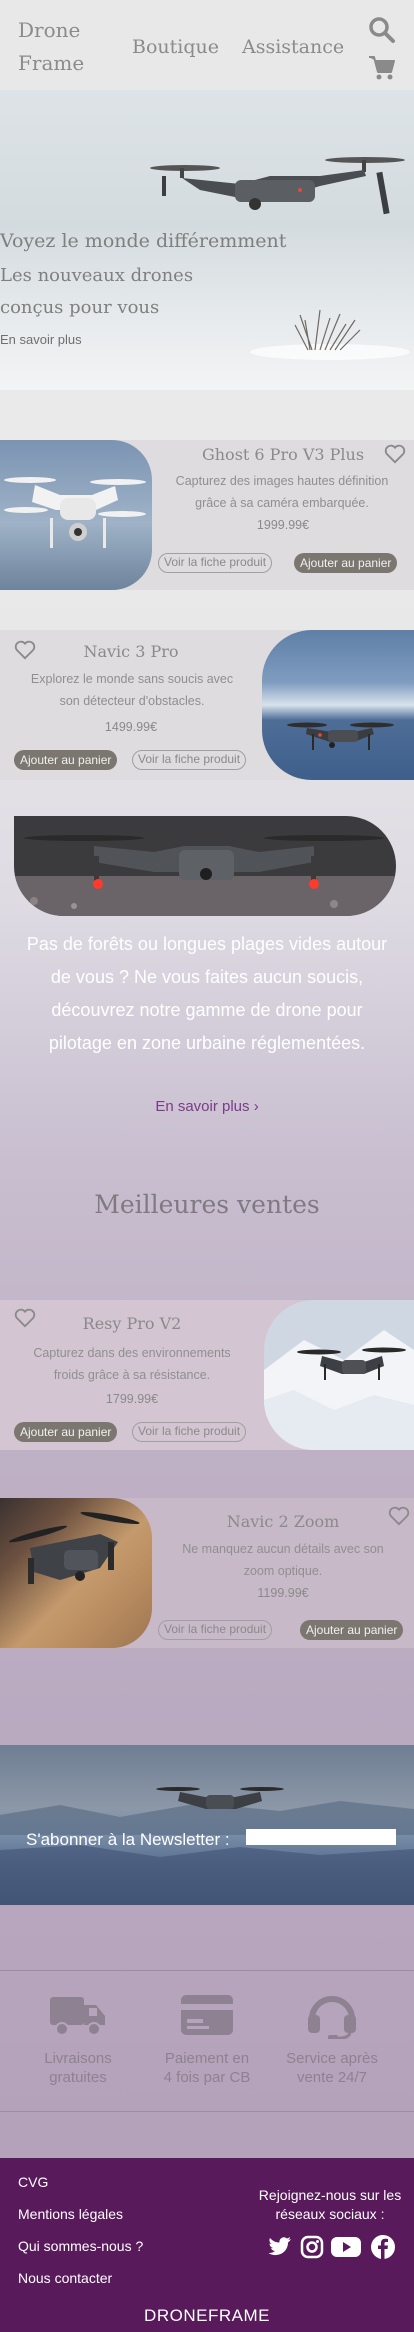  What do you see at coordinates (346, 2247) in the screenshot?
I see `youtube-icon` at bounding box center [346, 2247].